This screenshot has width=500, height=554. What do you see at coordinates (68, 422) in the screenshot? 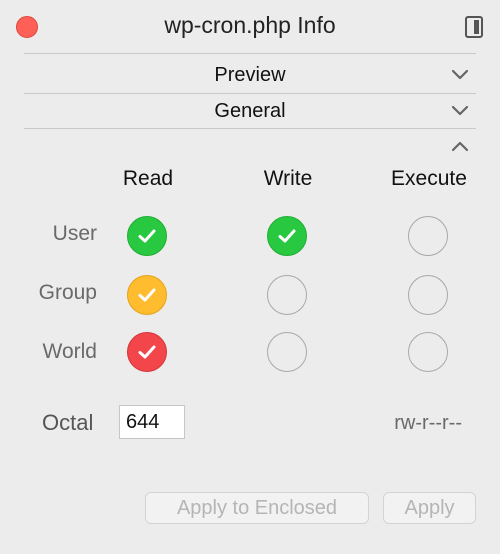
I see `octal-label: Octal` at bounding box center [68, 422].